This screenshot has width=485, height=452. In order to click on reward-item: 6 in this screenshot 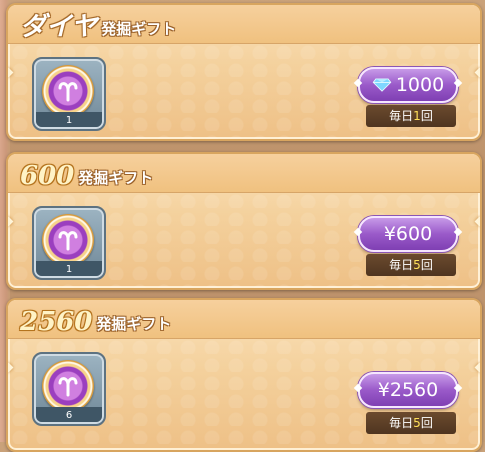, I will do `click(69, 389)`.